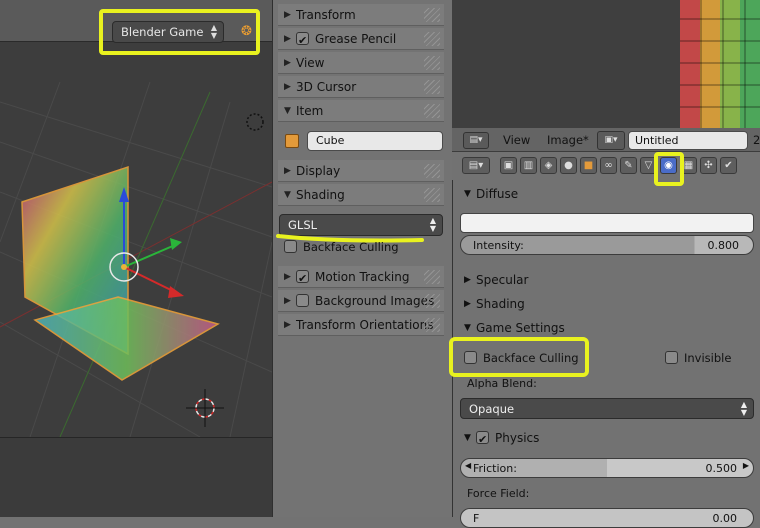  I want to click on panel-label: Item, so click(310, 111).